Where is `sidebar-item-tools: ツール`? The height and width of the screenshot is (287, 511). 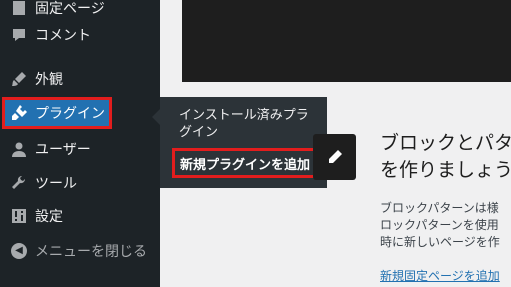 sidebar-item-tools: ツール is located at coordinates (80, 183).